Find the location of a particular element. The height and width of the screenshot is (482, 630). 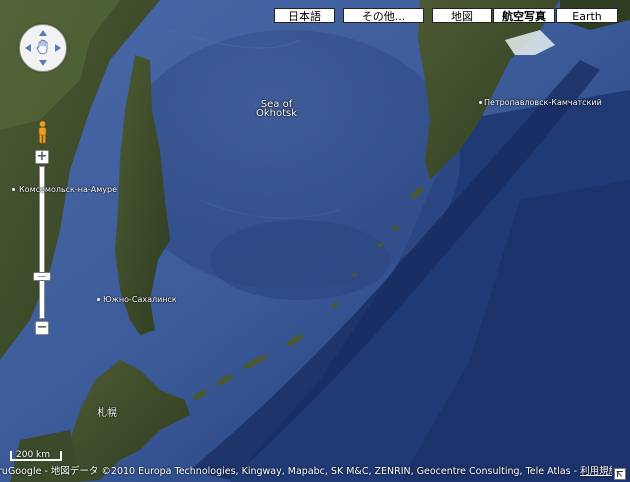

hand-pan-icon is located at coordinates (43, 47).